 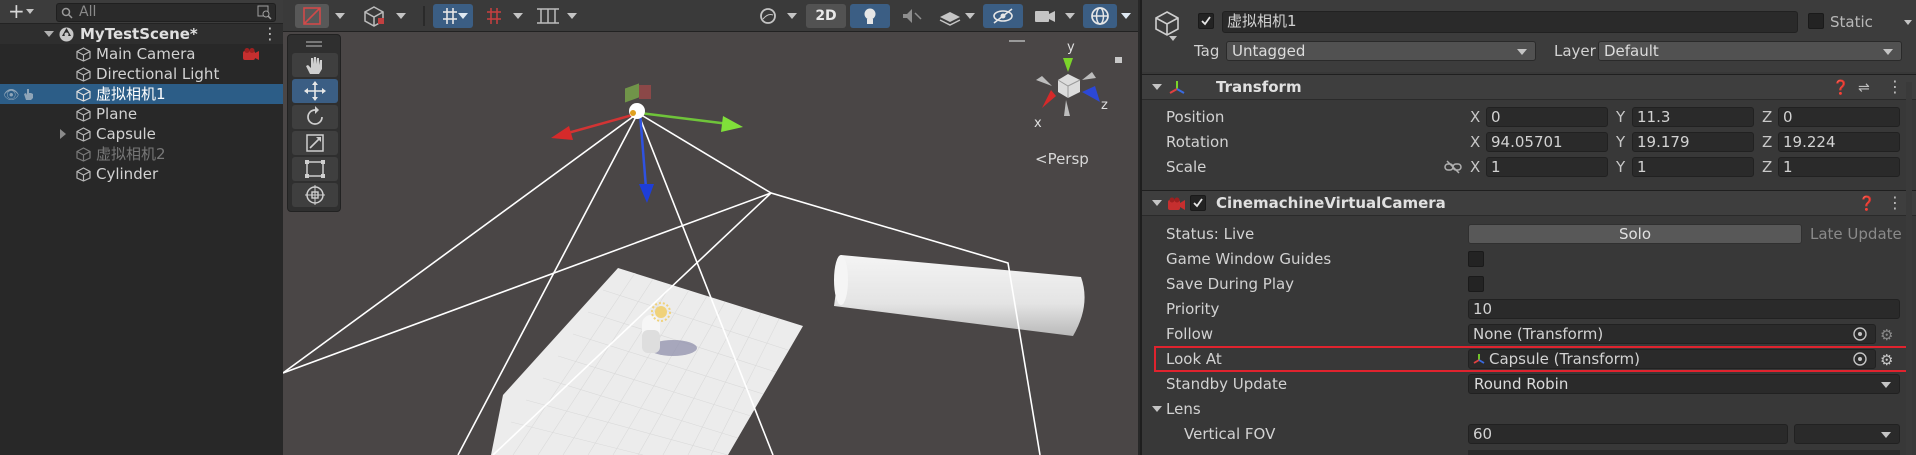 I want to click on render-mode-button, so click(x=374, y=16).